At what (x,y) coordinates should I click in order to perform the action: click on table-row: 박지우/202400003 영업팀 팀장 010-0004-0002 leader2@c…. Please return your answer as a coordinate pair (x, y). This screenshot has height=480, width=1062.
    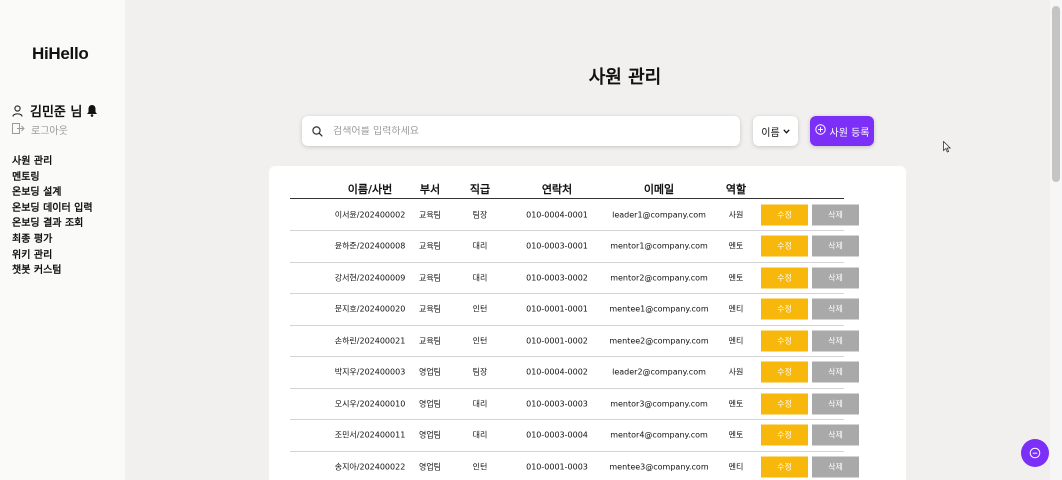
    Looking at the image, I should click on (574, 373).